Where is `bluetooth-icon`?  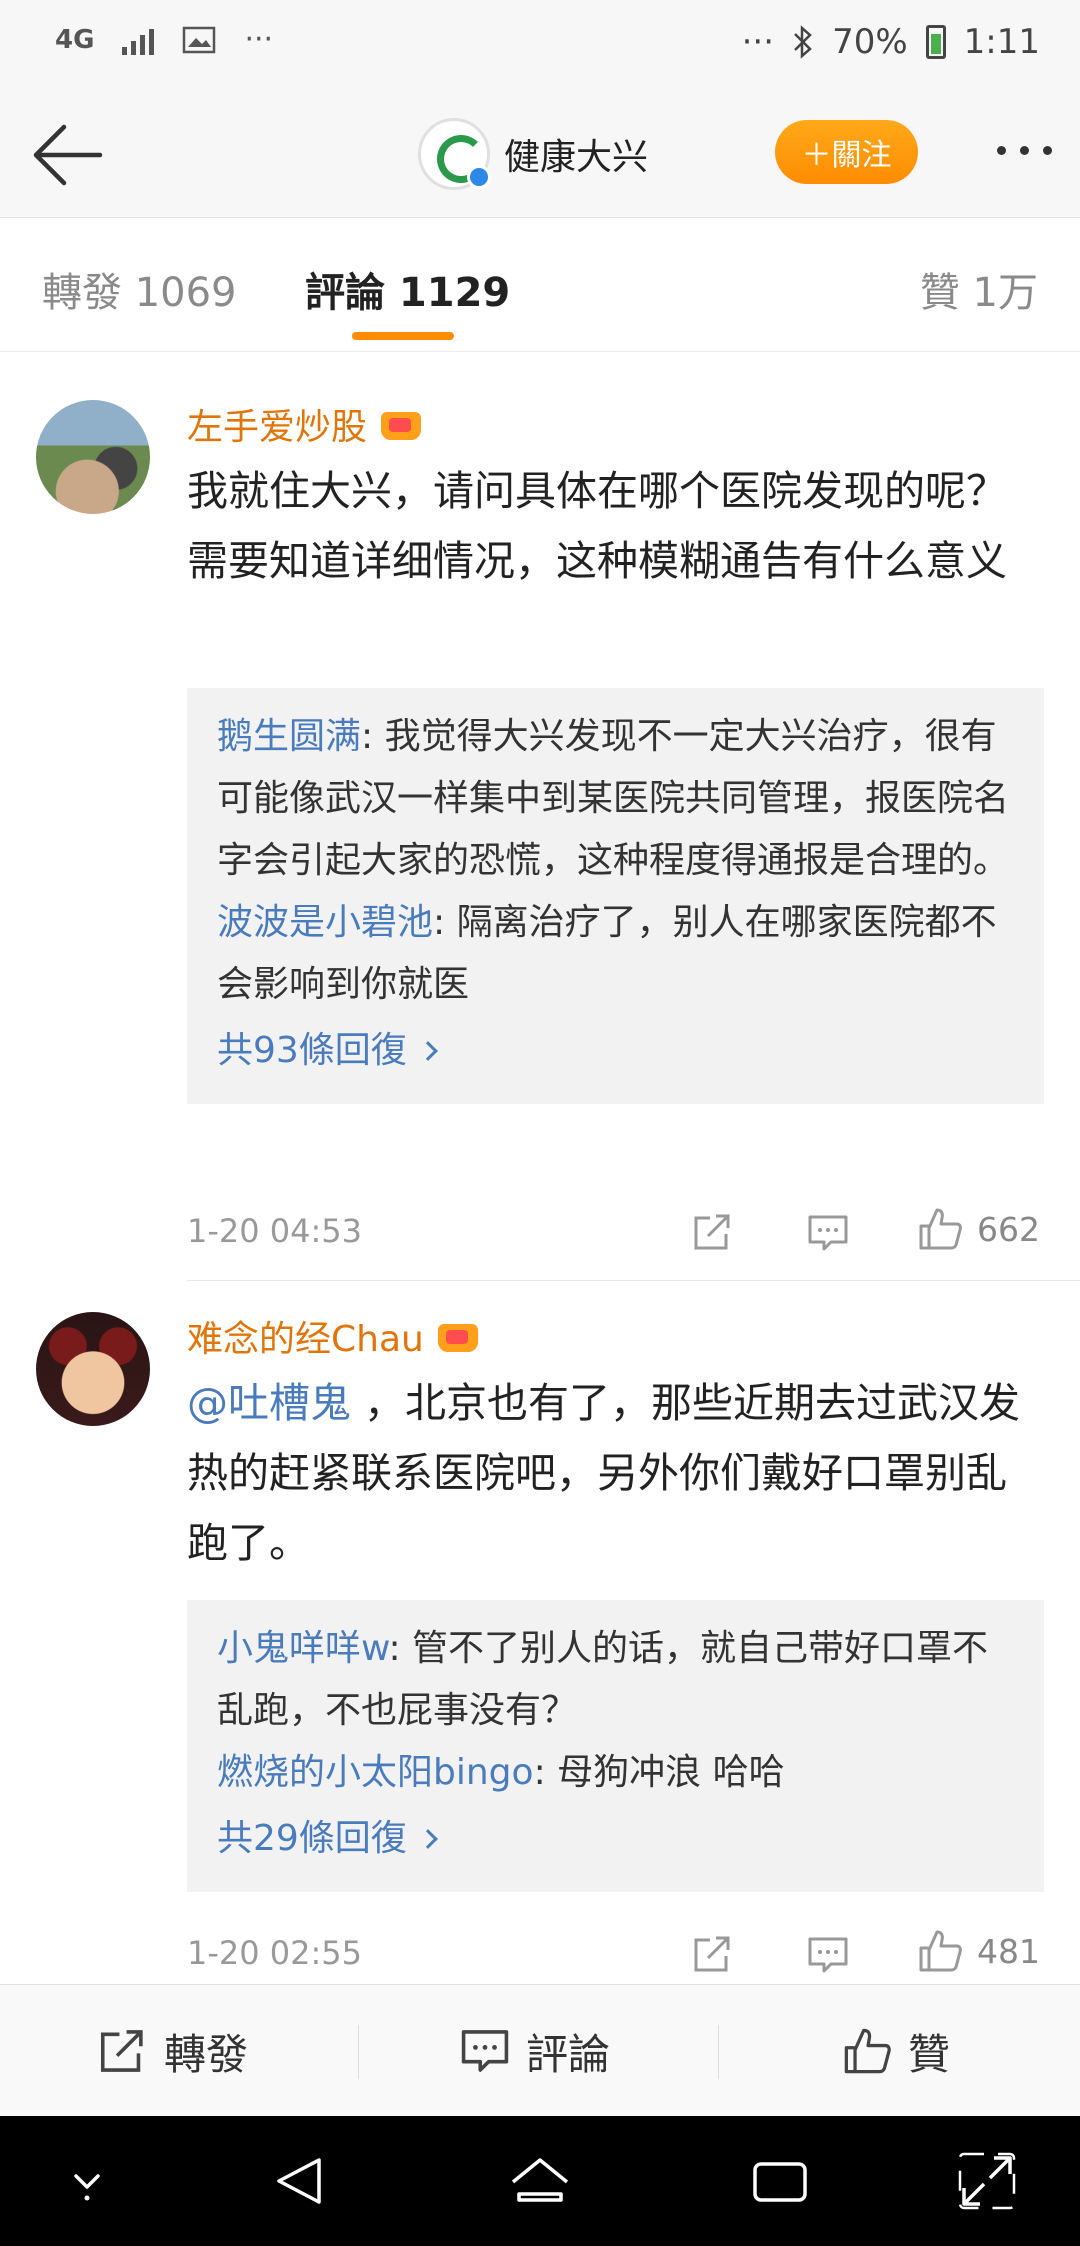
bluetooth-icon is located at coordinates (803, 42).